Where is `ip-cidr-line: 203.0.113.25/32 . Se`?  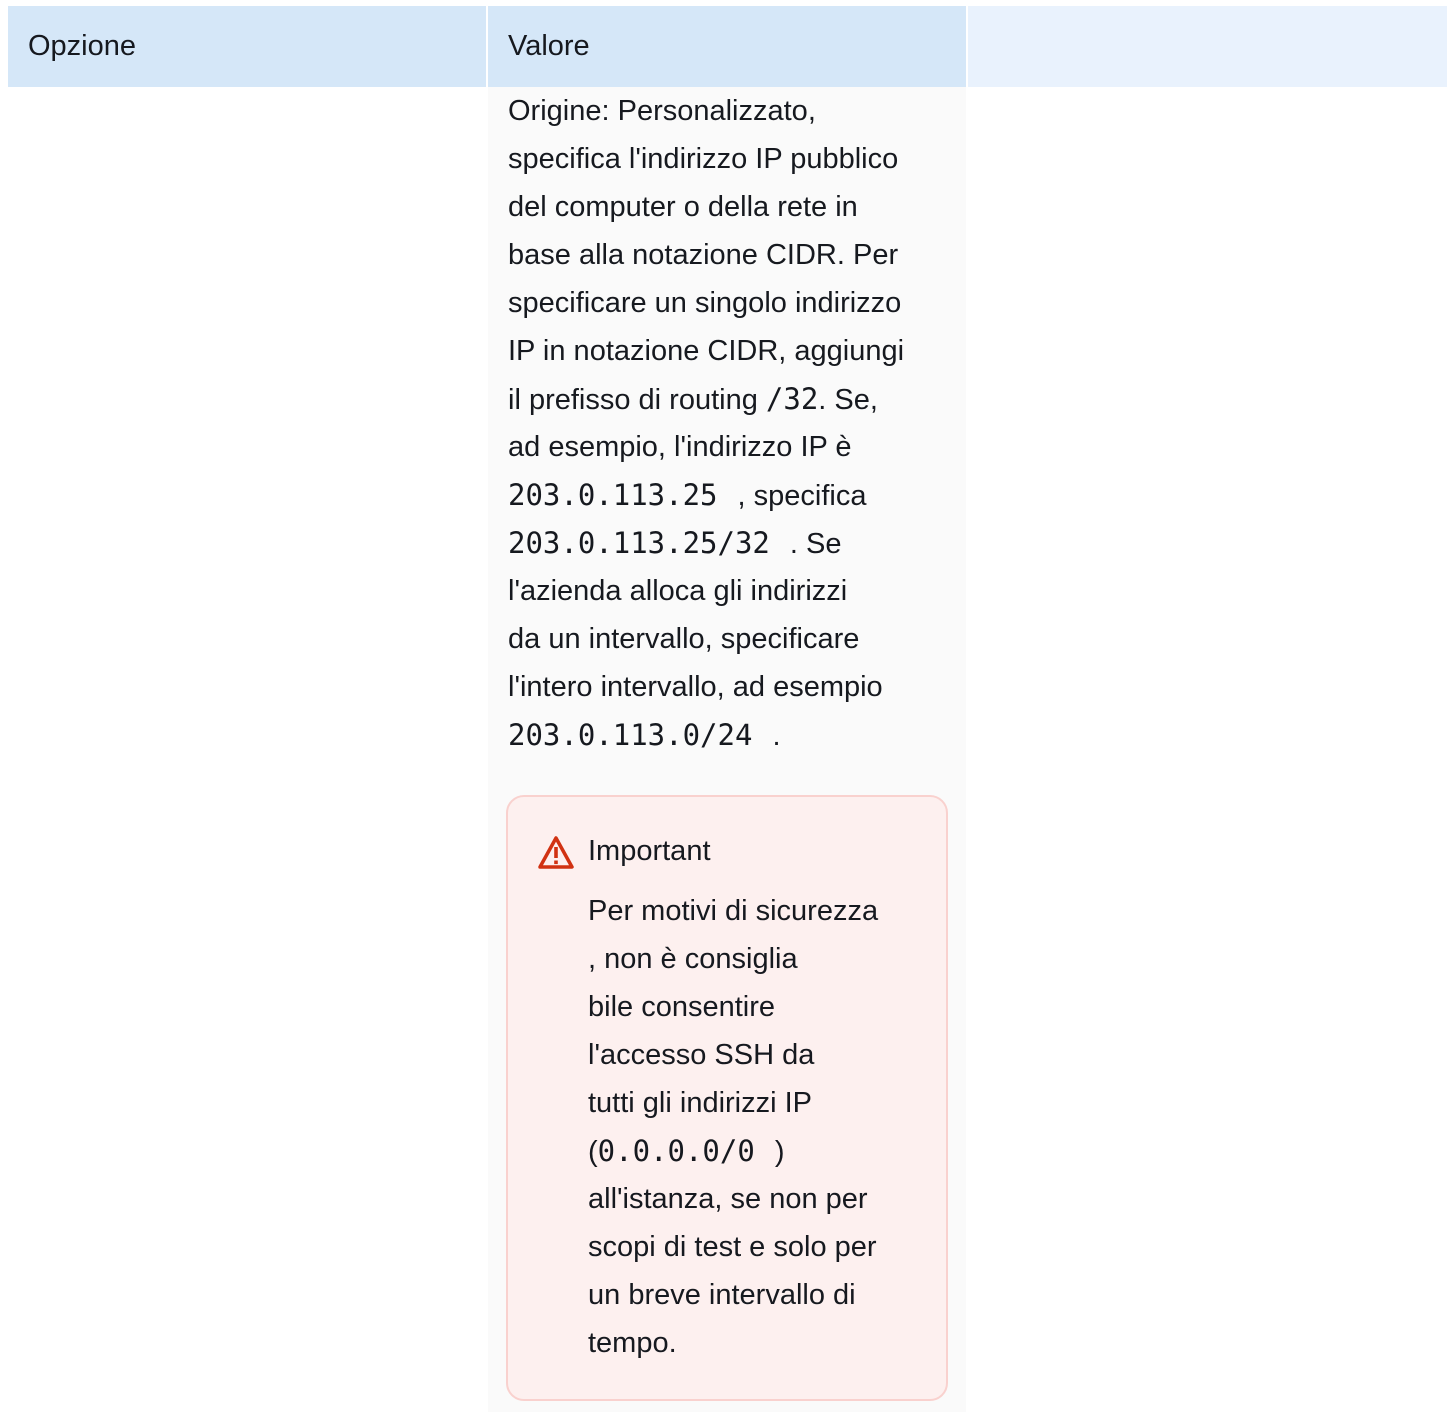
ip-cidr-line: 203.0.113.25/32 . Se is located at coordinates (728, 543).